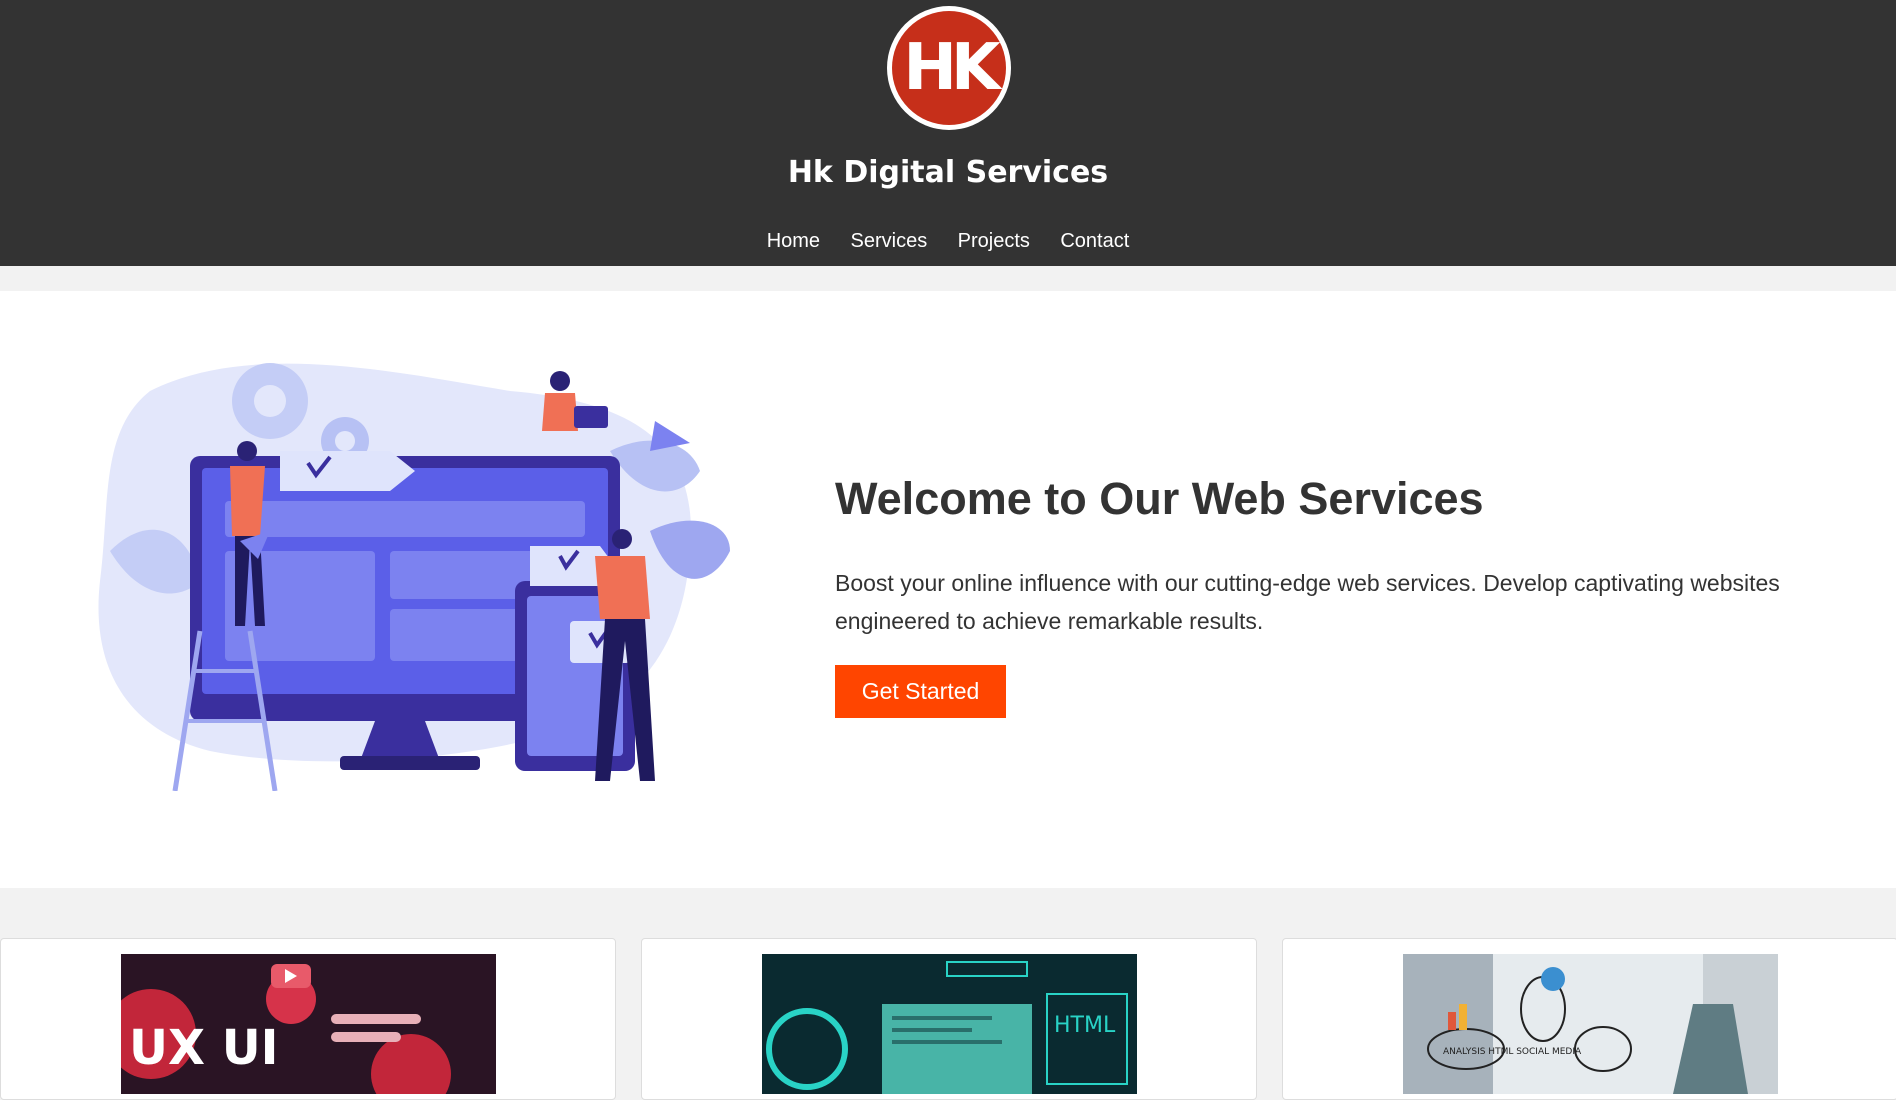  What do you see at coordinates (920, 691) in the screenshot?
I see `get-started-button: Get Started` at bounding box center [920, 691].